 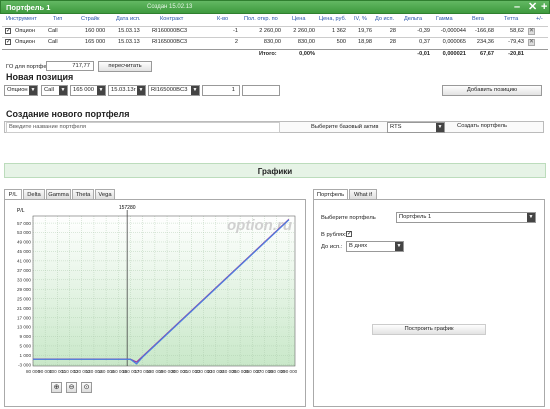 What do you see at coordinates (57, 19) in the screenshot?
I see `col-type: Тип` at bounding box center [57, 19].